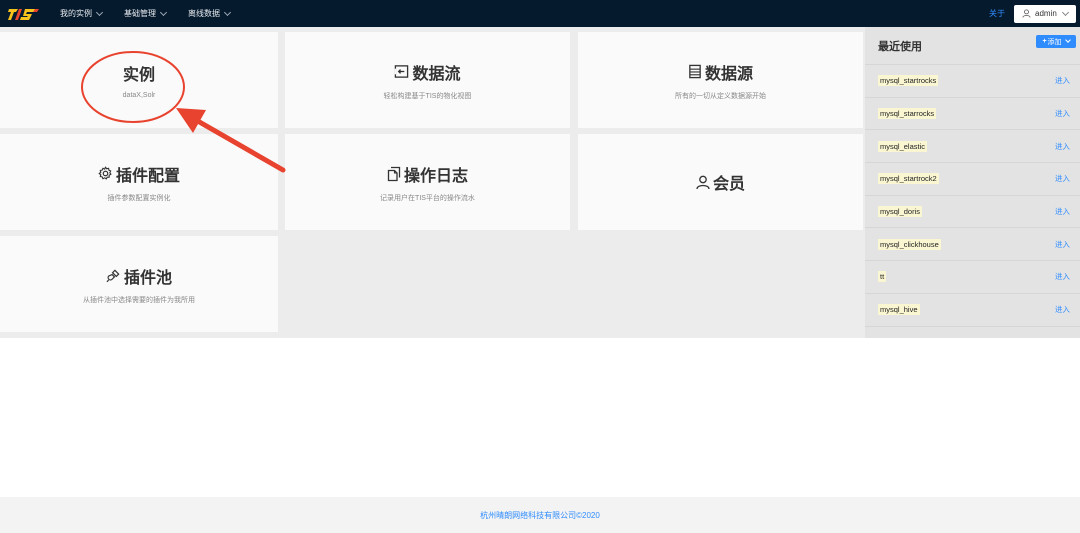 This screenshot has width=1080, height=533. Describe the element at coordinates (899, 310) in the screenshot. I see `recent-item-name: mysql_hive` at that location.